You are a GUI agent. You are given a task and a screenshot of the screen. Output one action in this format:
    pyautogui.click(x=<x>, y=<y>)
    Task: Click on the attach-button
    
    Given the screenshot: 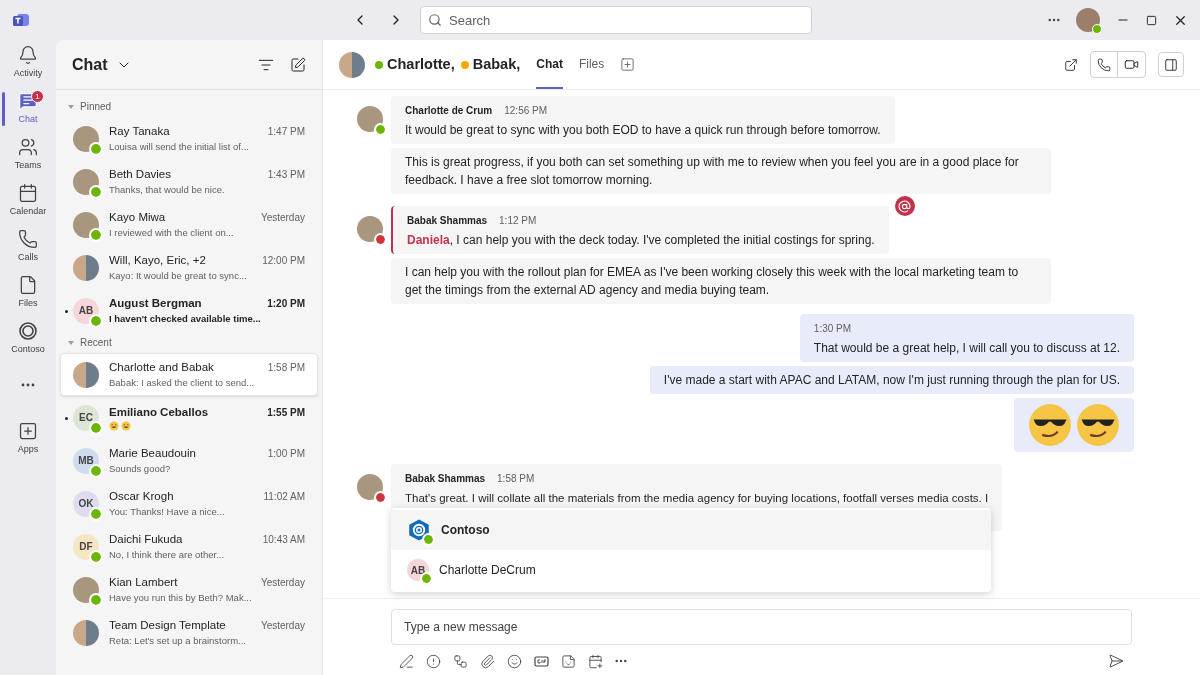 What is the action you would take?
    pyautogui.click(x=487, y=661)
    